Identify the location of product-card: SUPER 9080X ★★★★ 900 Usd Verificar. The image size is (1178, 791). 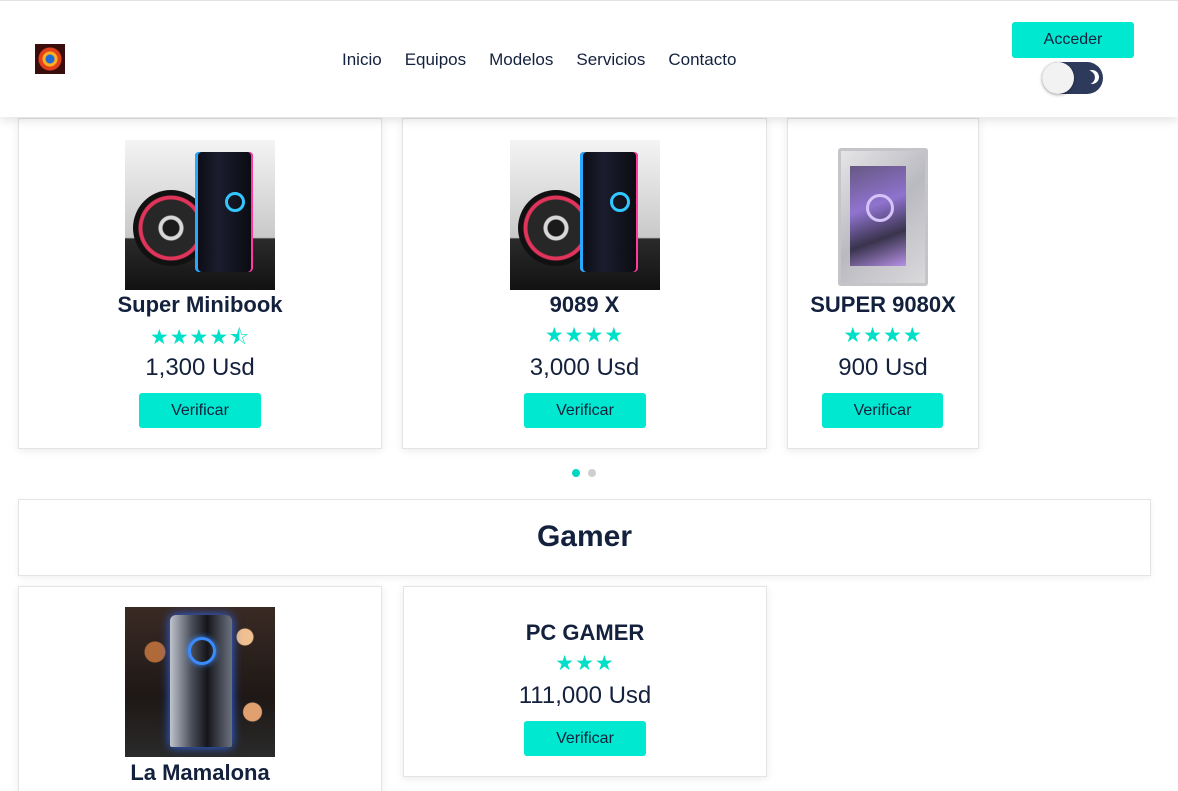
(883, 283).